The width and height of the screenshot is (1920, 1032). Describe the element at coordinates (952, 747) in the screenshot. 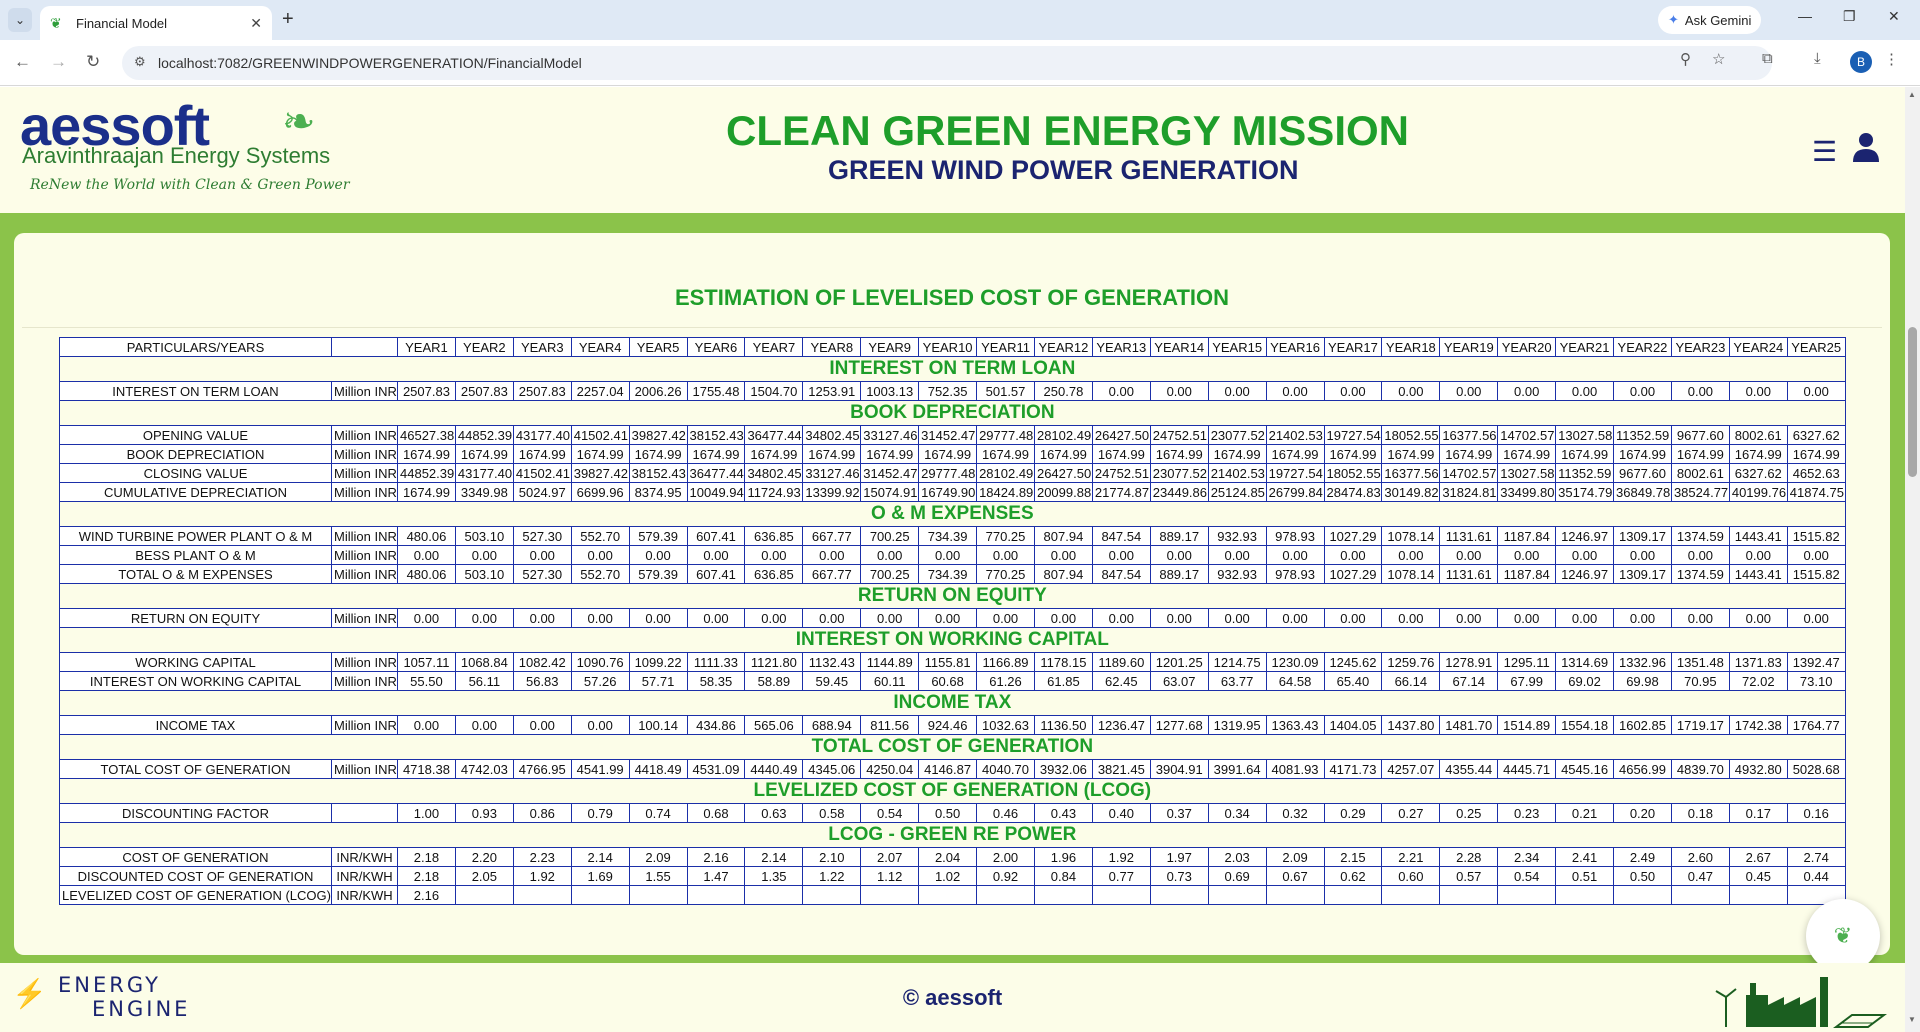

I see `section-header-row: TOTAL COST OF GENERATION` at that location.